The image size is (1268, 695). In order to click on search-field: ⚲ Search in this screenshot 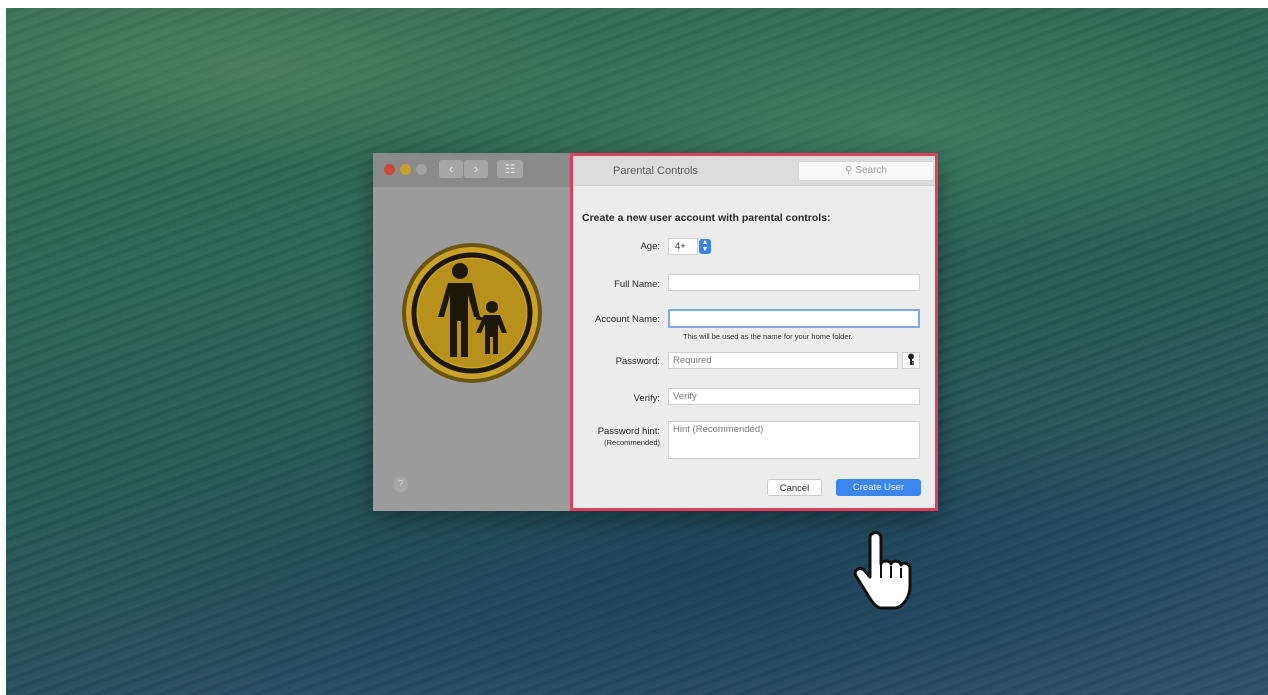, I will do `click(866, 171)`.